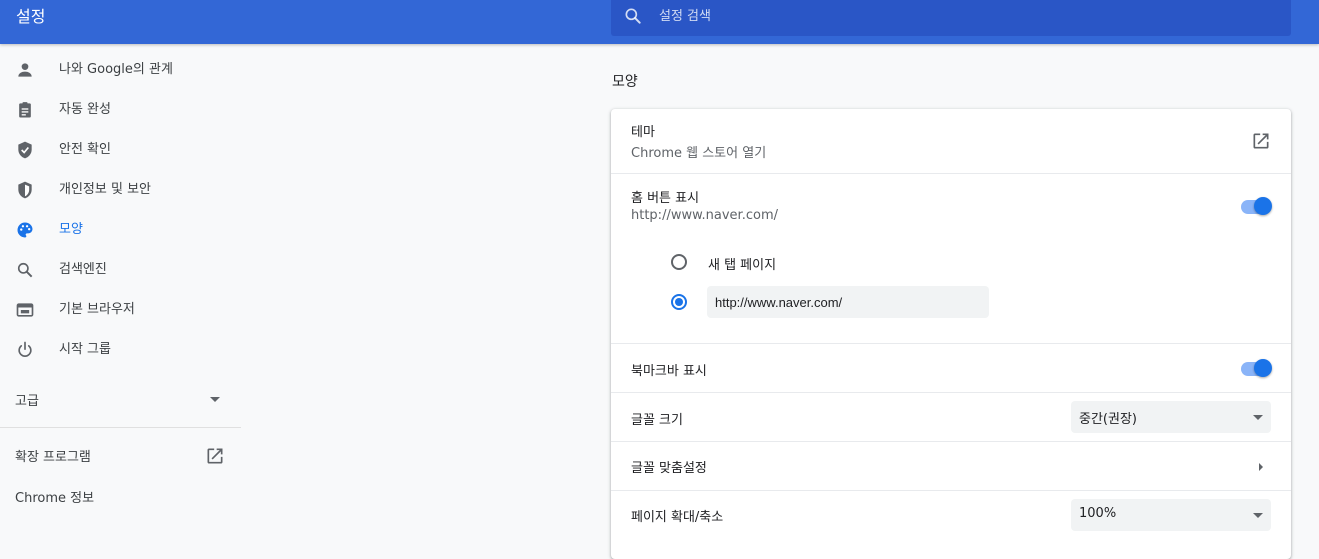  I want to click on bookmarks-bar-row: 북마크바 표시, so click(951, 367).